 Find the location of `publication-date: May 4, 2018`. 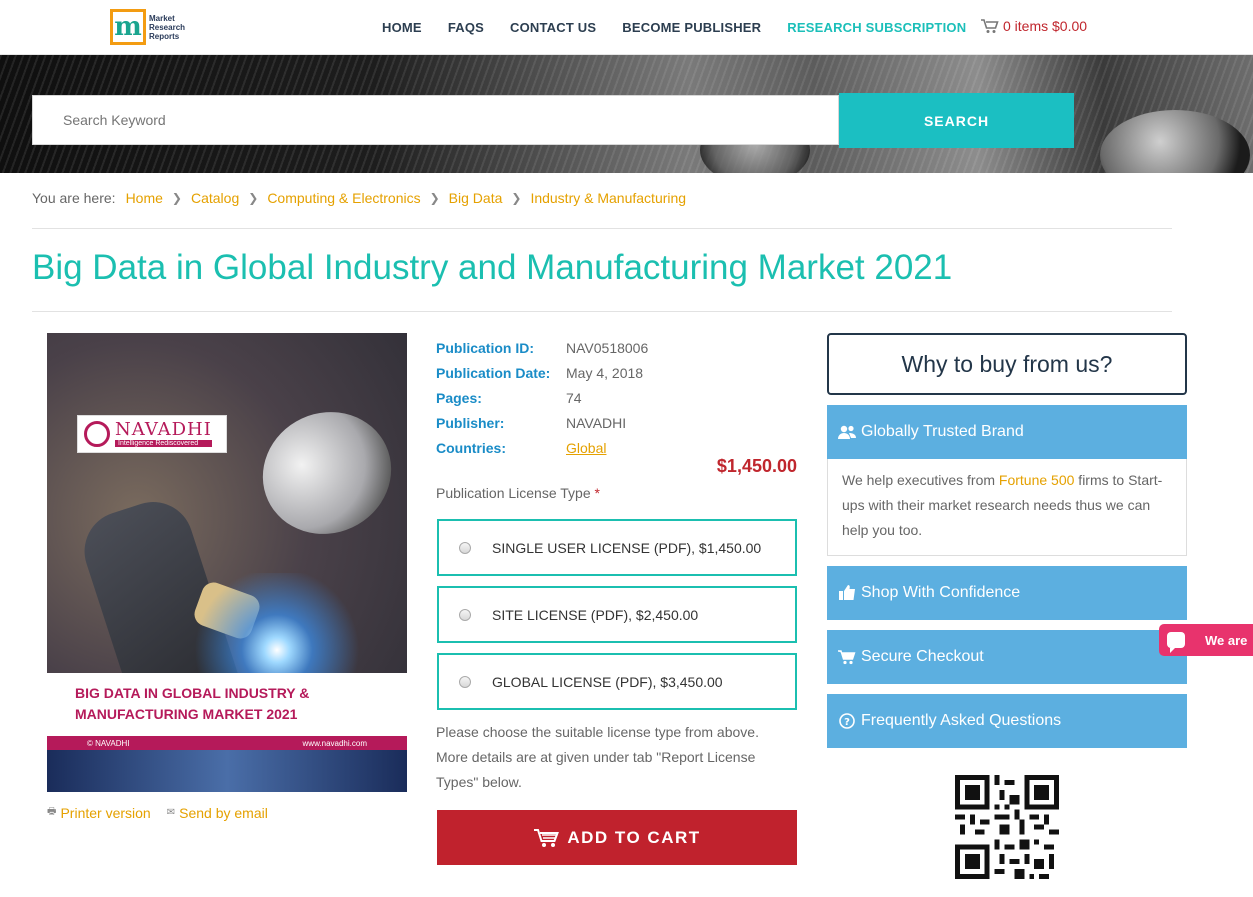

publication-date: May 4, 2018 is located at coordinates (605, 372).